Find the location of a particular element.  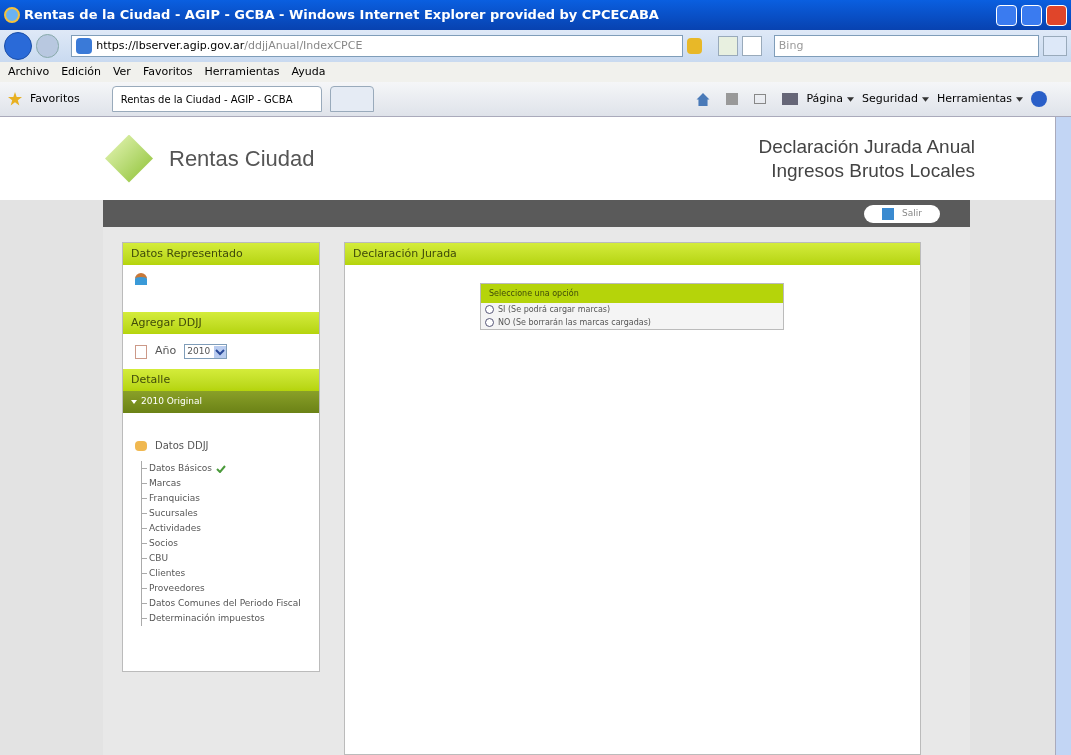

tree-item: Datos Básicos is located at coordinates (181, 468).